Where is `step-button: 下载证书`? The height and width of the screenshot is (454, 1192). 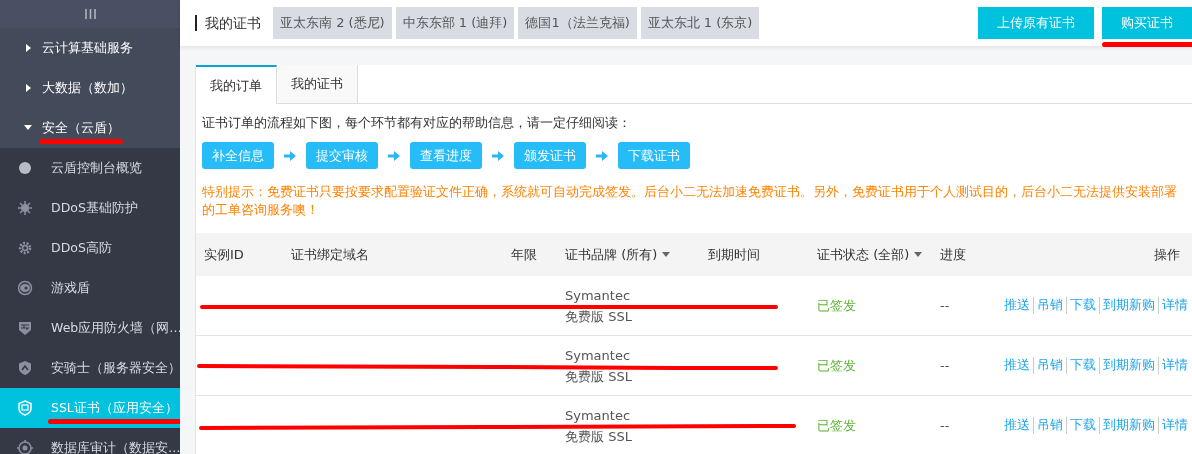
step-button: 下载证书 is located at coordinates (654, 155).